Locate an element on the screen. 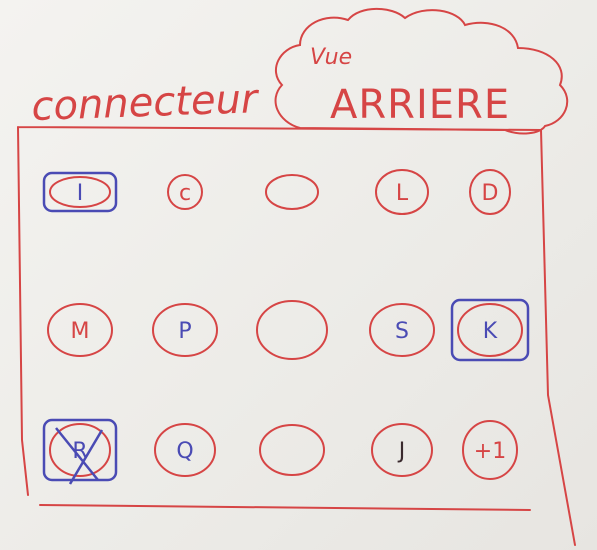 This screenshot has width=597, height=550. pin-r3-c5: +1 is located at coordinates (490, 450).